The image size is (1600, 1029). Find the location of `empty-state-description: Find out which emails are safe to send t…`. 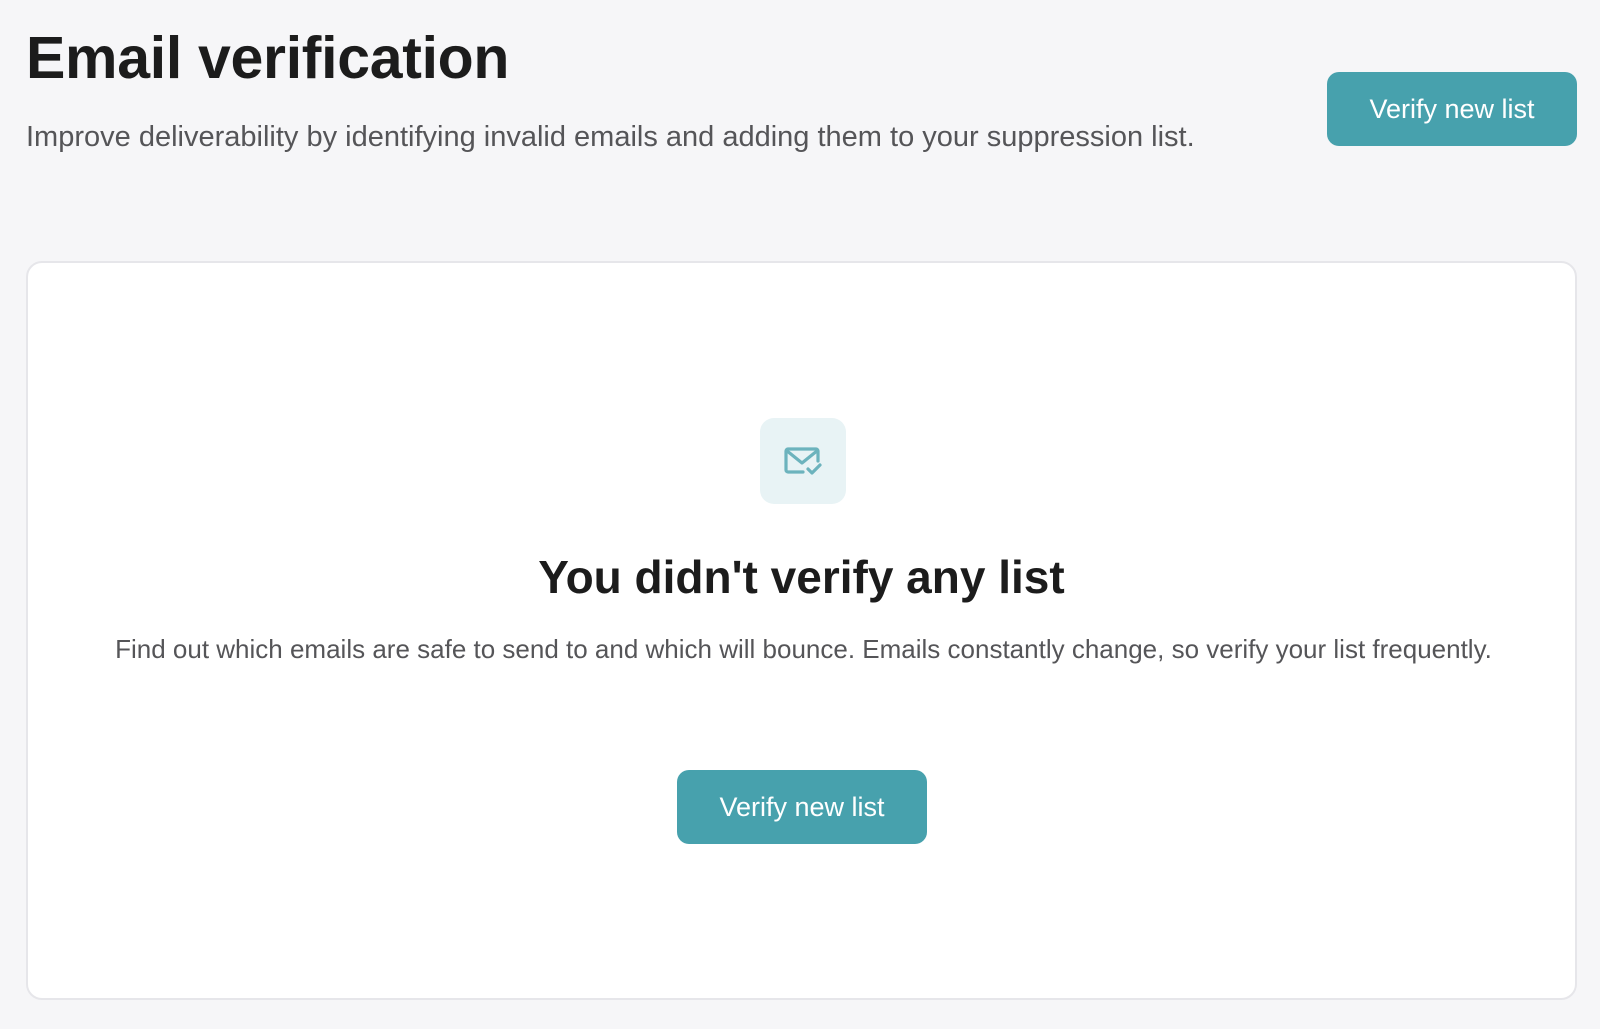

empty-state-description: Find out which emails are safe to send t… is located at coordinates (803, 649).